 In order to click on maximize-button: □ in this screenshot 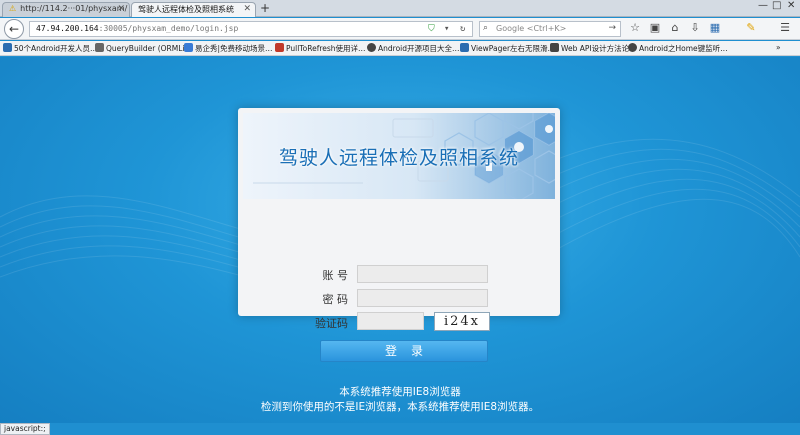, I will do `click(776, 5)`.